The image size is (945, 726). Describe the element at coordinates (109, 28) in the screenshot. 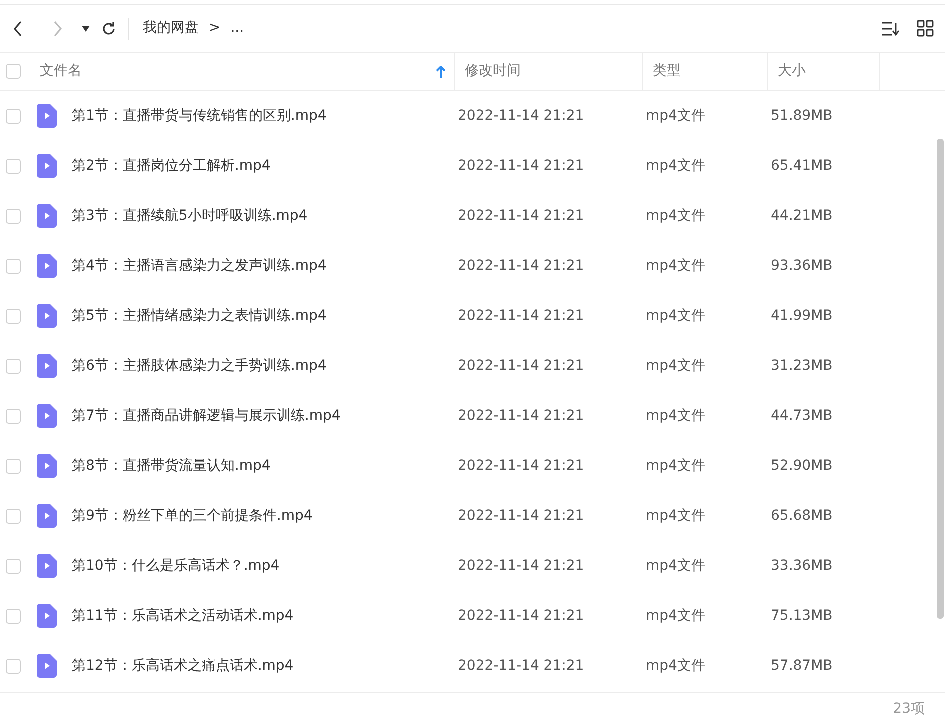

I see `refresh-icon` at that location.